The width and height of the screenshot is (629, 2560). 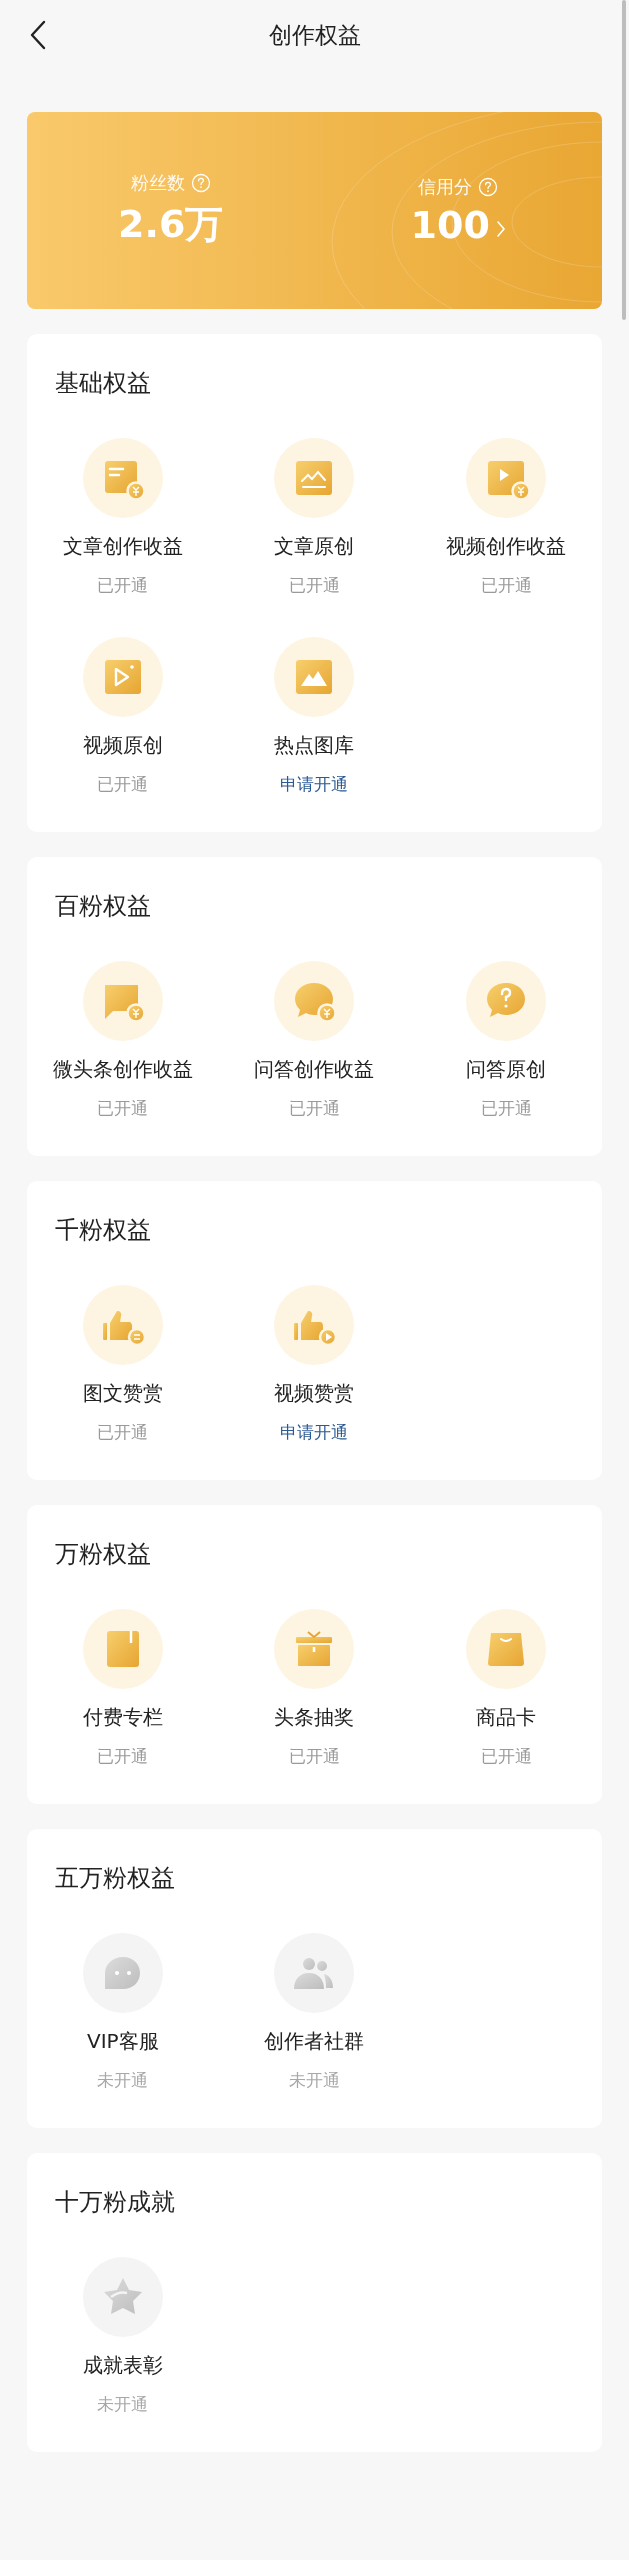 What do you see at coordinates (314, 1717) in the screenshot?
I see `benefit-label: 头条抽奖` at bounding box center [314, 1717].